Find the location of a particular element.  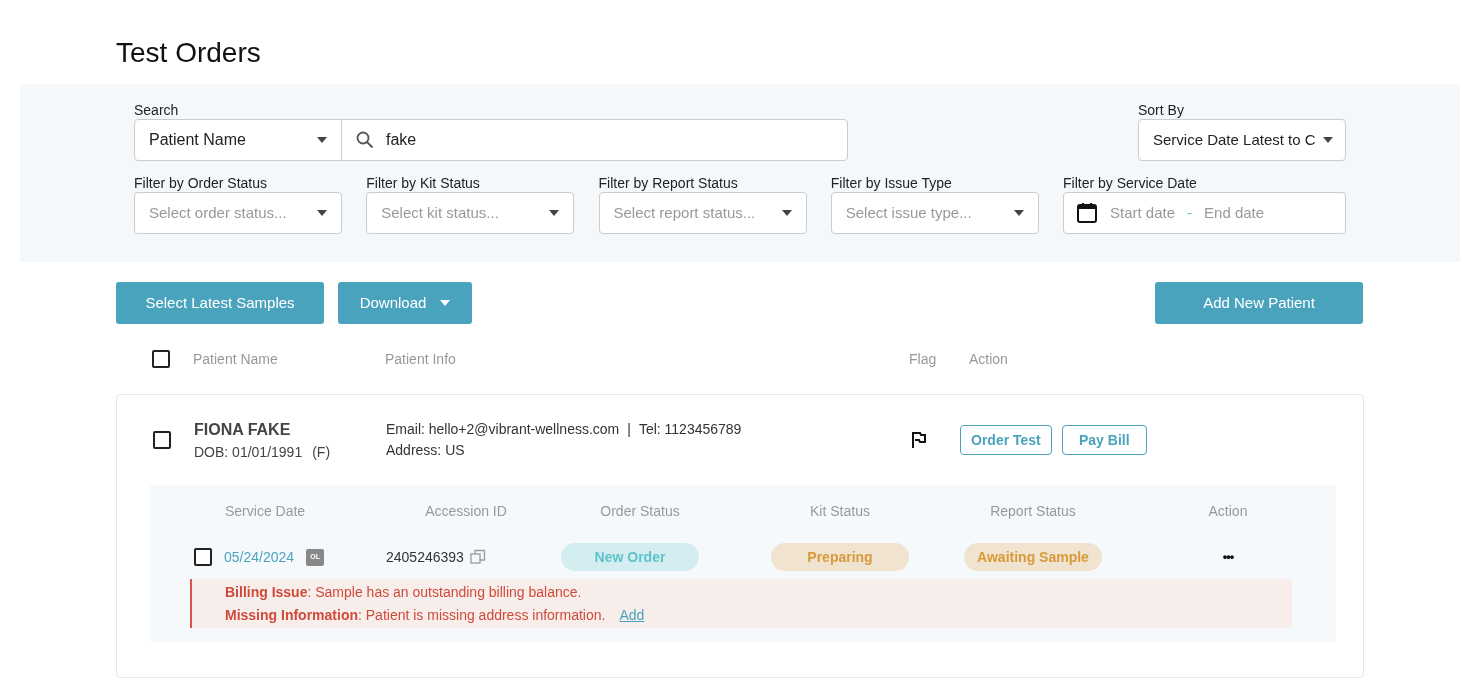

select-latest-samples-button: Select Latest Samples is located at coordinates (220, 303).